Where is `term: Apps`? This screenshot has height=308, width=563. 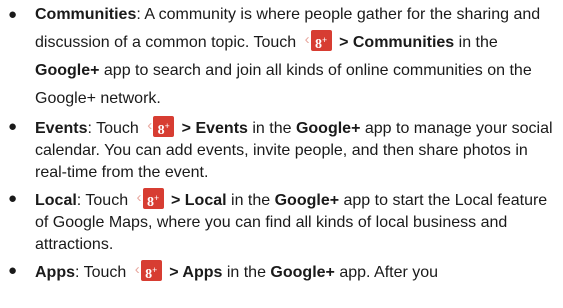 term: Apps is located at coordinates (55, 272).